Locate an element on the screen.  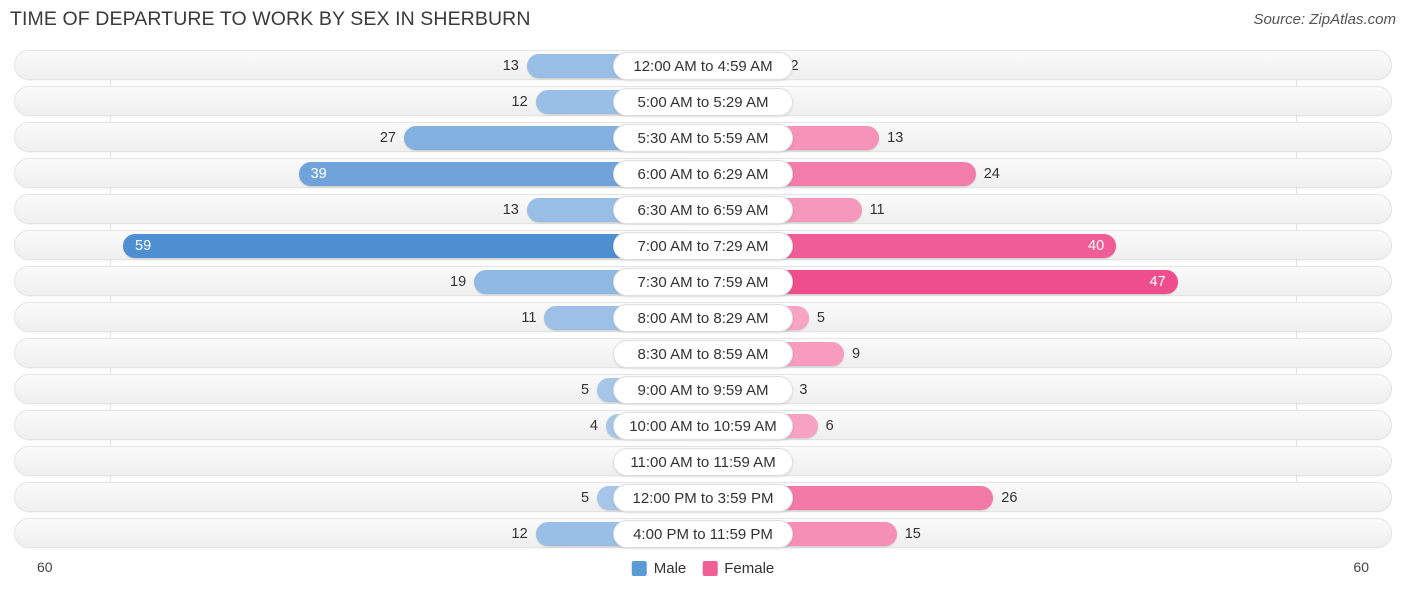
category-label: 4:00 PM to 11:59 PM is located at coordinates (703, 534).